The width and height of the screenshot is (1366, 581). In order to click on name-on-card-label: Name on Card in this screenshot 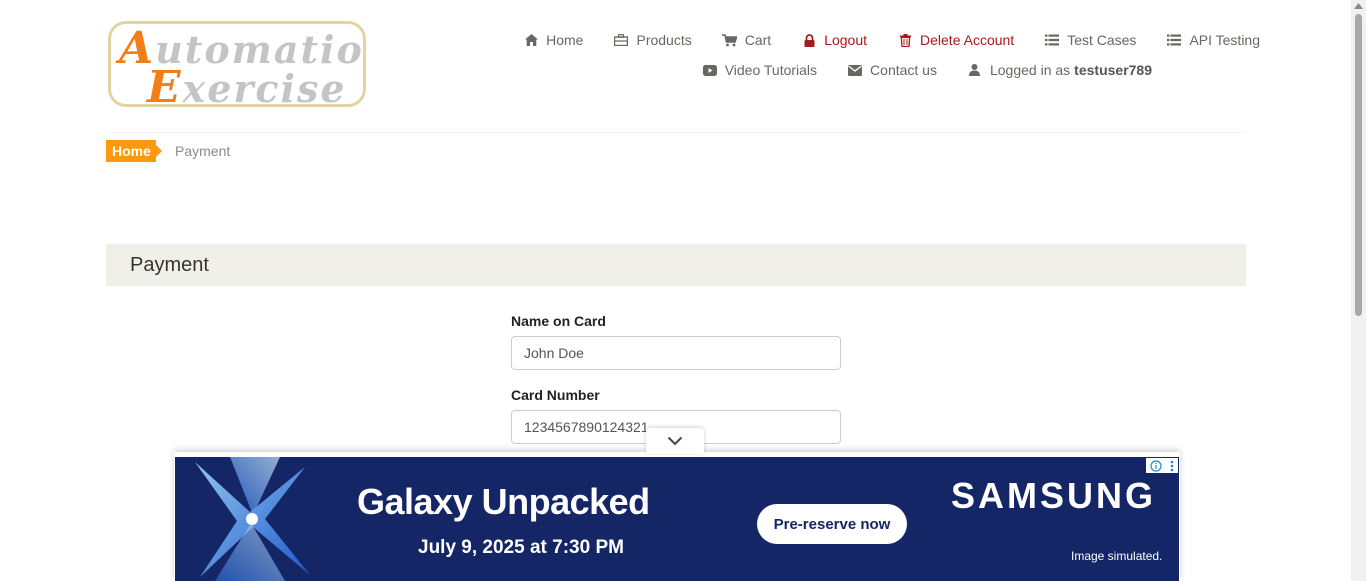, I will do `click(558, 321)`.